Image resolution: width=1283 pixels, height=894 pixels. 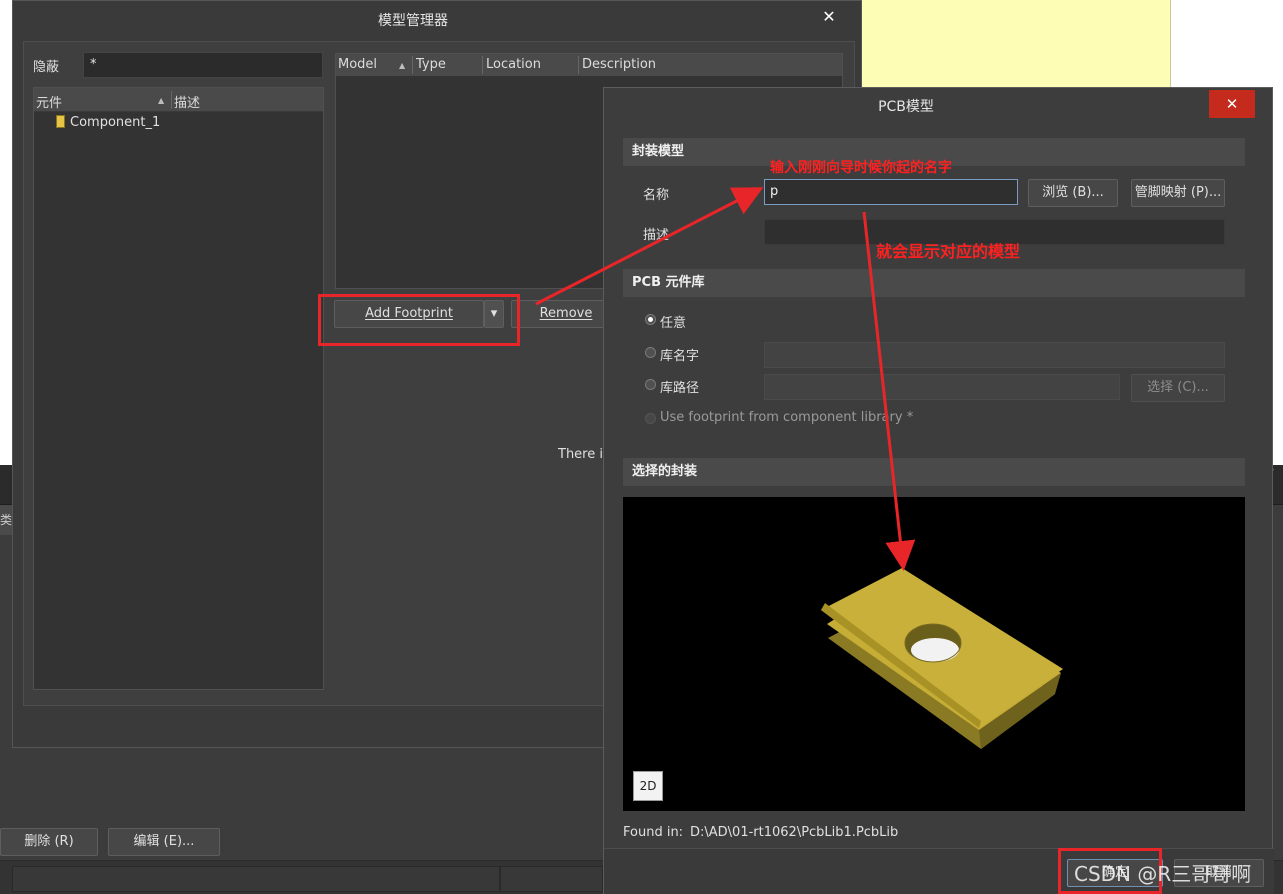 What do you see at coordinates (649, 246) in the screenshot?
I see `arrow-to-name-field` at bounding box center [649, 246].